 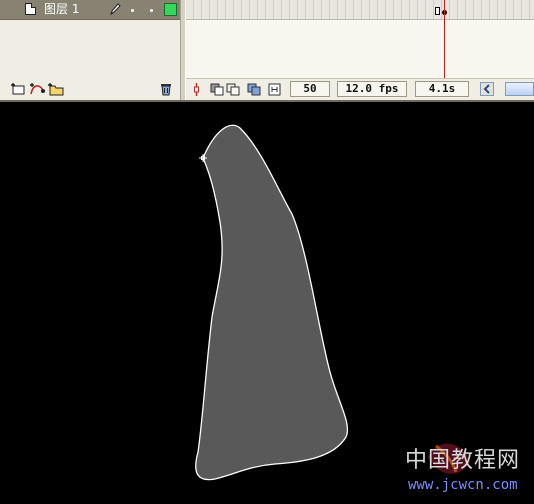 I want to click on horizontal-scrollbar, so click(x=519, y=89).